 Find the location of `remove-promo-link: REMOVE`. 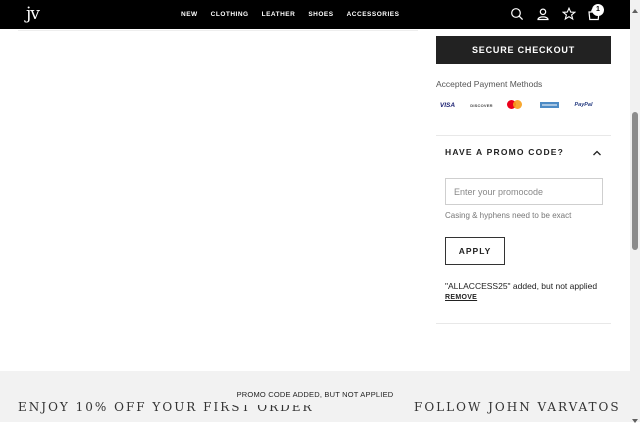

remove-promo-link: REMOVE is located at coordinates (461, 297).